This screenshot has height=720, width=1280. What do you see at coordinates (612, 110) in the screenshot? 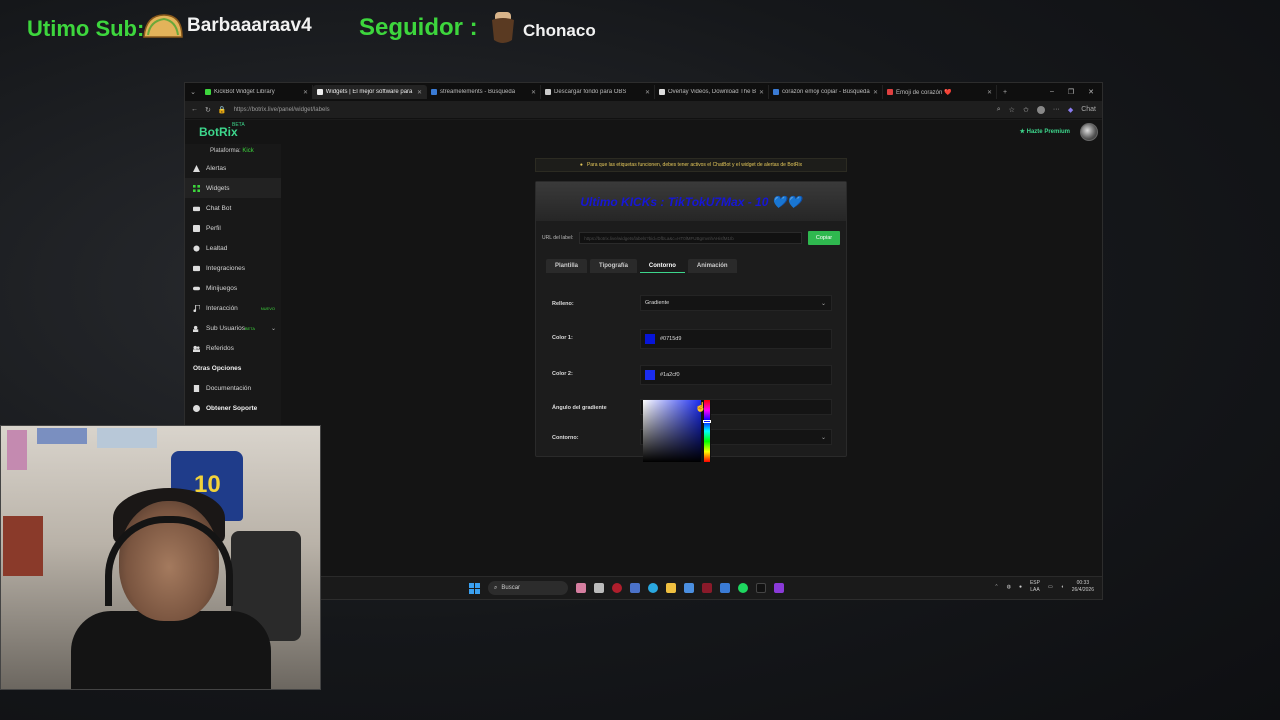
I see `url-field: https://botrix.live/panel/widget/labels` at bounding box center [612, 110].